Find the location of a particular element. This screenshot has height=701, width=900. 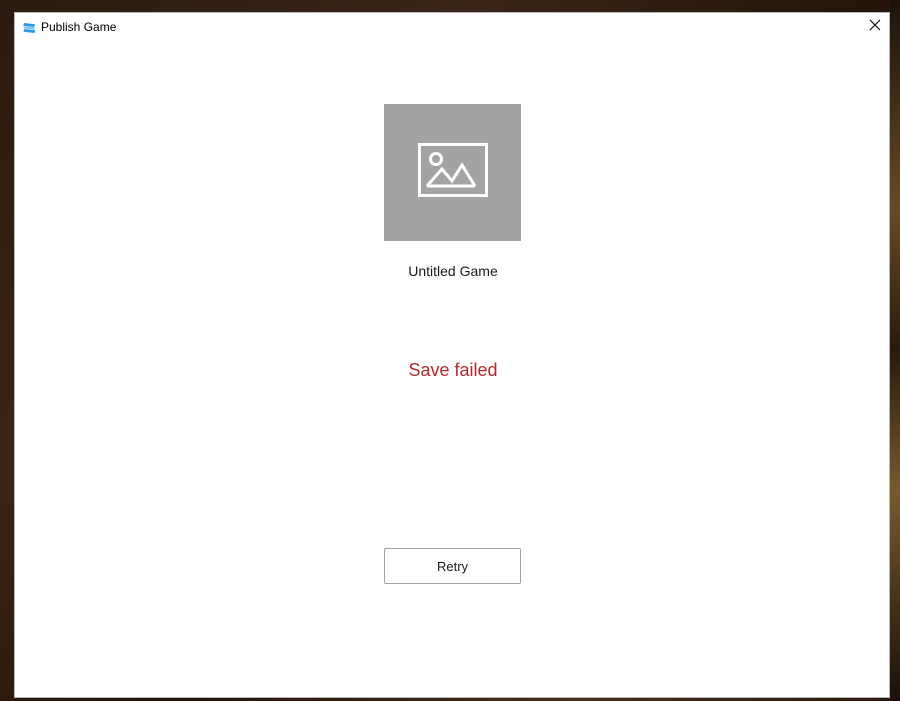

roblox-studio-icon is located at coordinates (29, 27).